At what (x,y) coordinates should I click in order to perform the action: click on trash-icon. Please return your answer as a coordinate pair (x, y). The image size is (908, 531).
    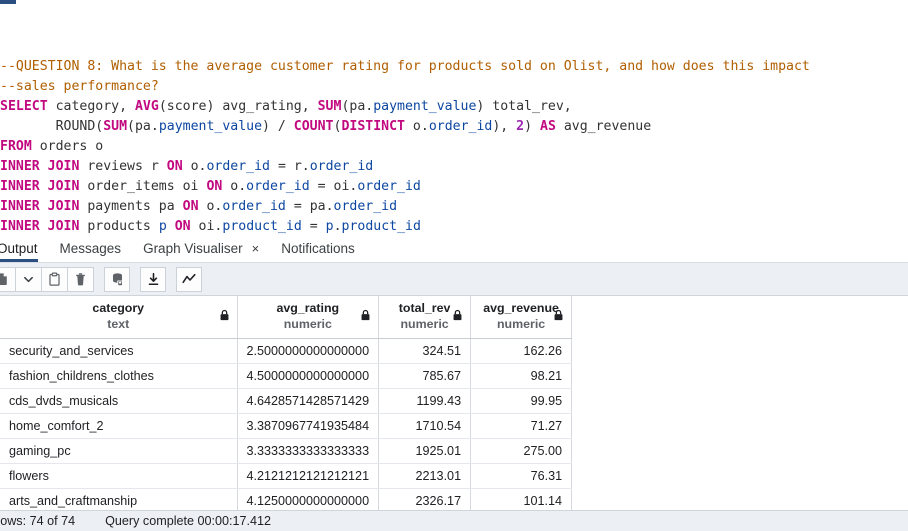
    Looking at the image, I should click on (80, 278).